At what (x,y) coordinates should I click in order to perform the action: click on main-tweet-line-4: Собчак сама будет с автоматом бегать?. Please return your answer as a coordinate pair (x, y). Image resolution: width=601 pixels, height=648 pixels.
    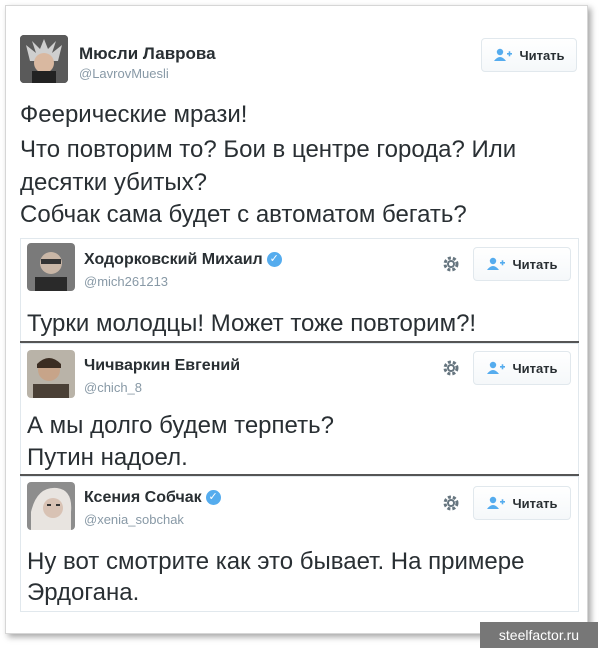
    Looking at the image, I should click on (243, 214).